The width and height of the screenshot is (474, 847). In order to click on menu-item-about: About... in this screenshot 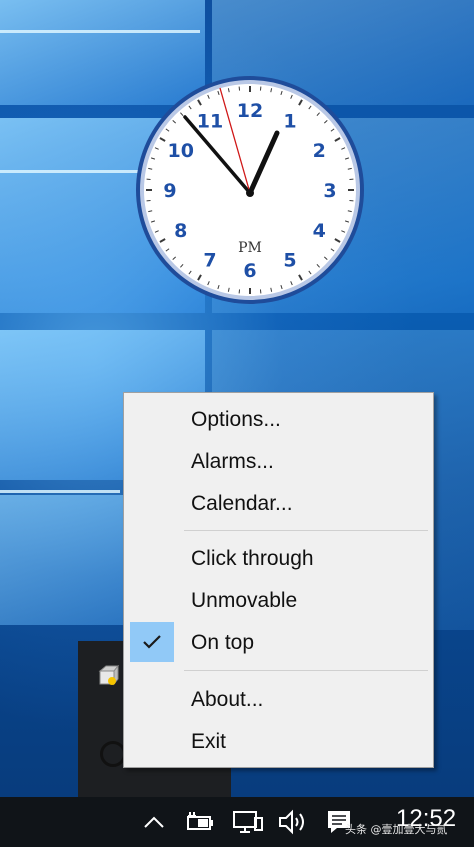, I will do `click(278, 699)`.